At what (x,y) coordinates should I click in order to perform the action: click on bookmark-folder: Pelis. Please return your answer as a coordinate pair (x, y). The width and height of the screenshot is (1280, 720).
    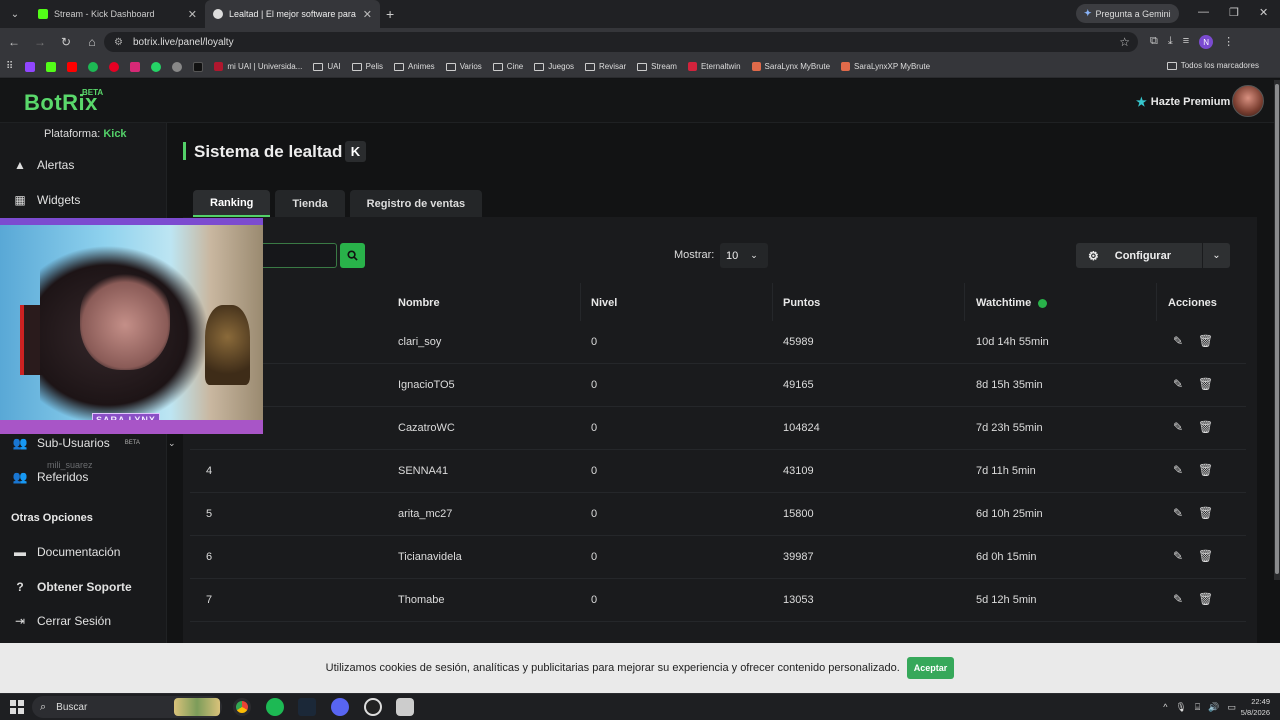
    Looking at the image, I should click on (367, 66).